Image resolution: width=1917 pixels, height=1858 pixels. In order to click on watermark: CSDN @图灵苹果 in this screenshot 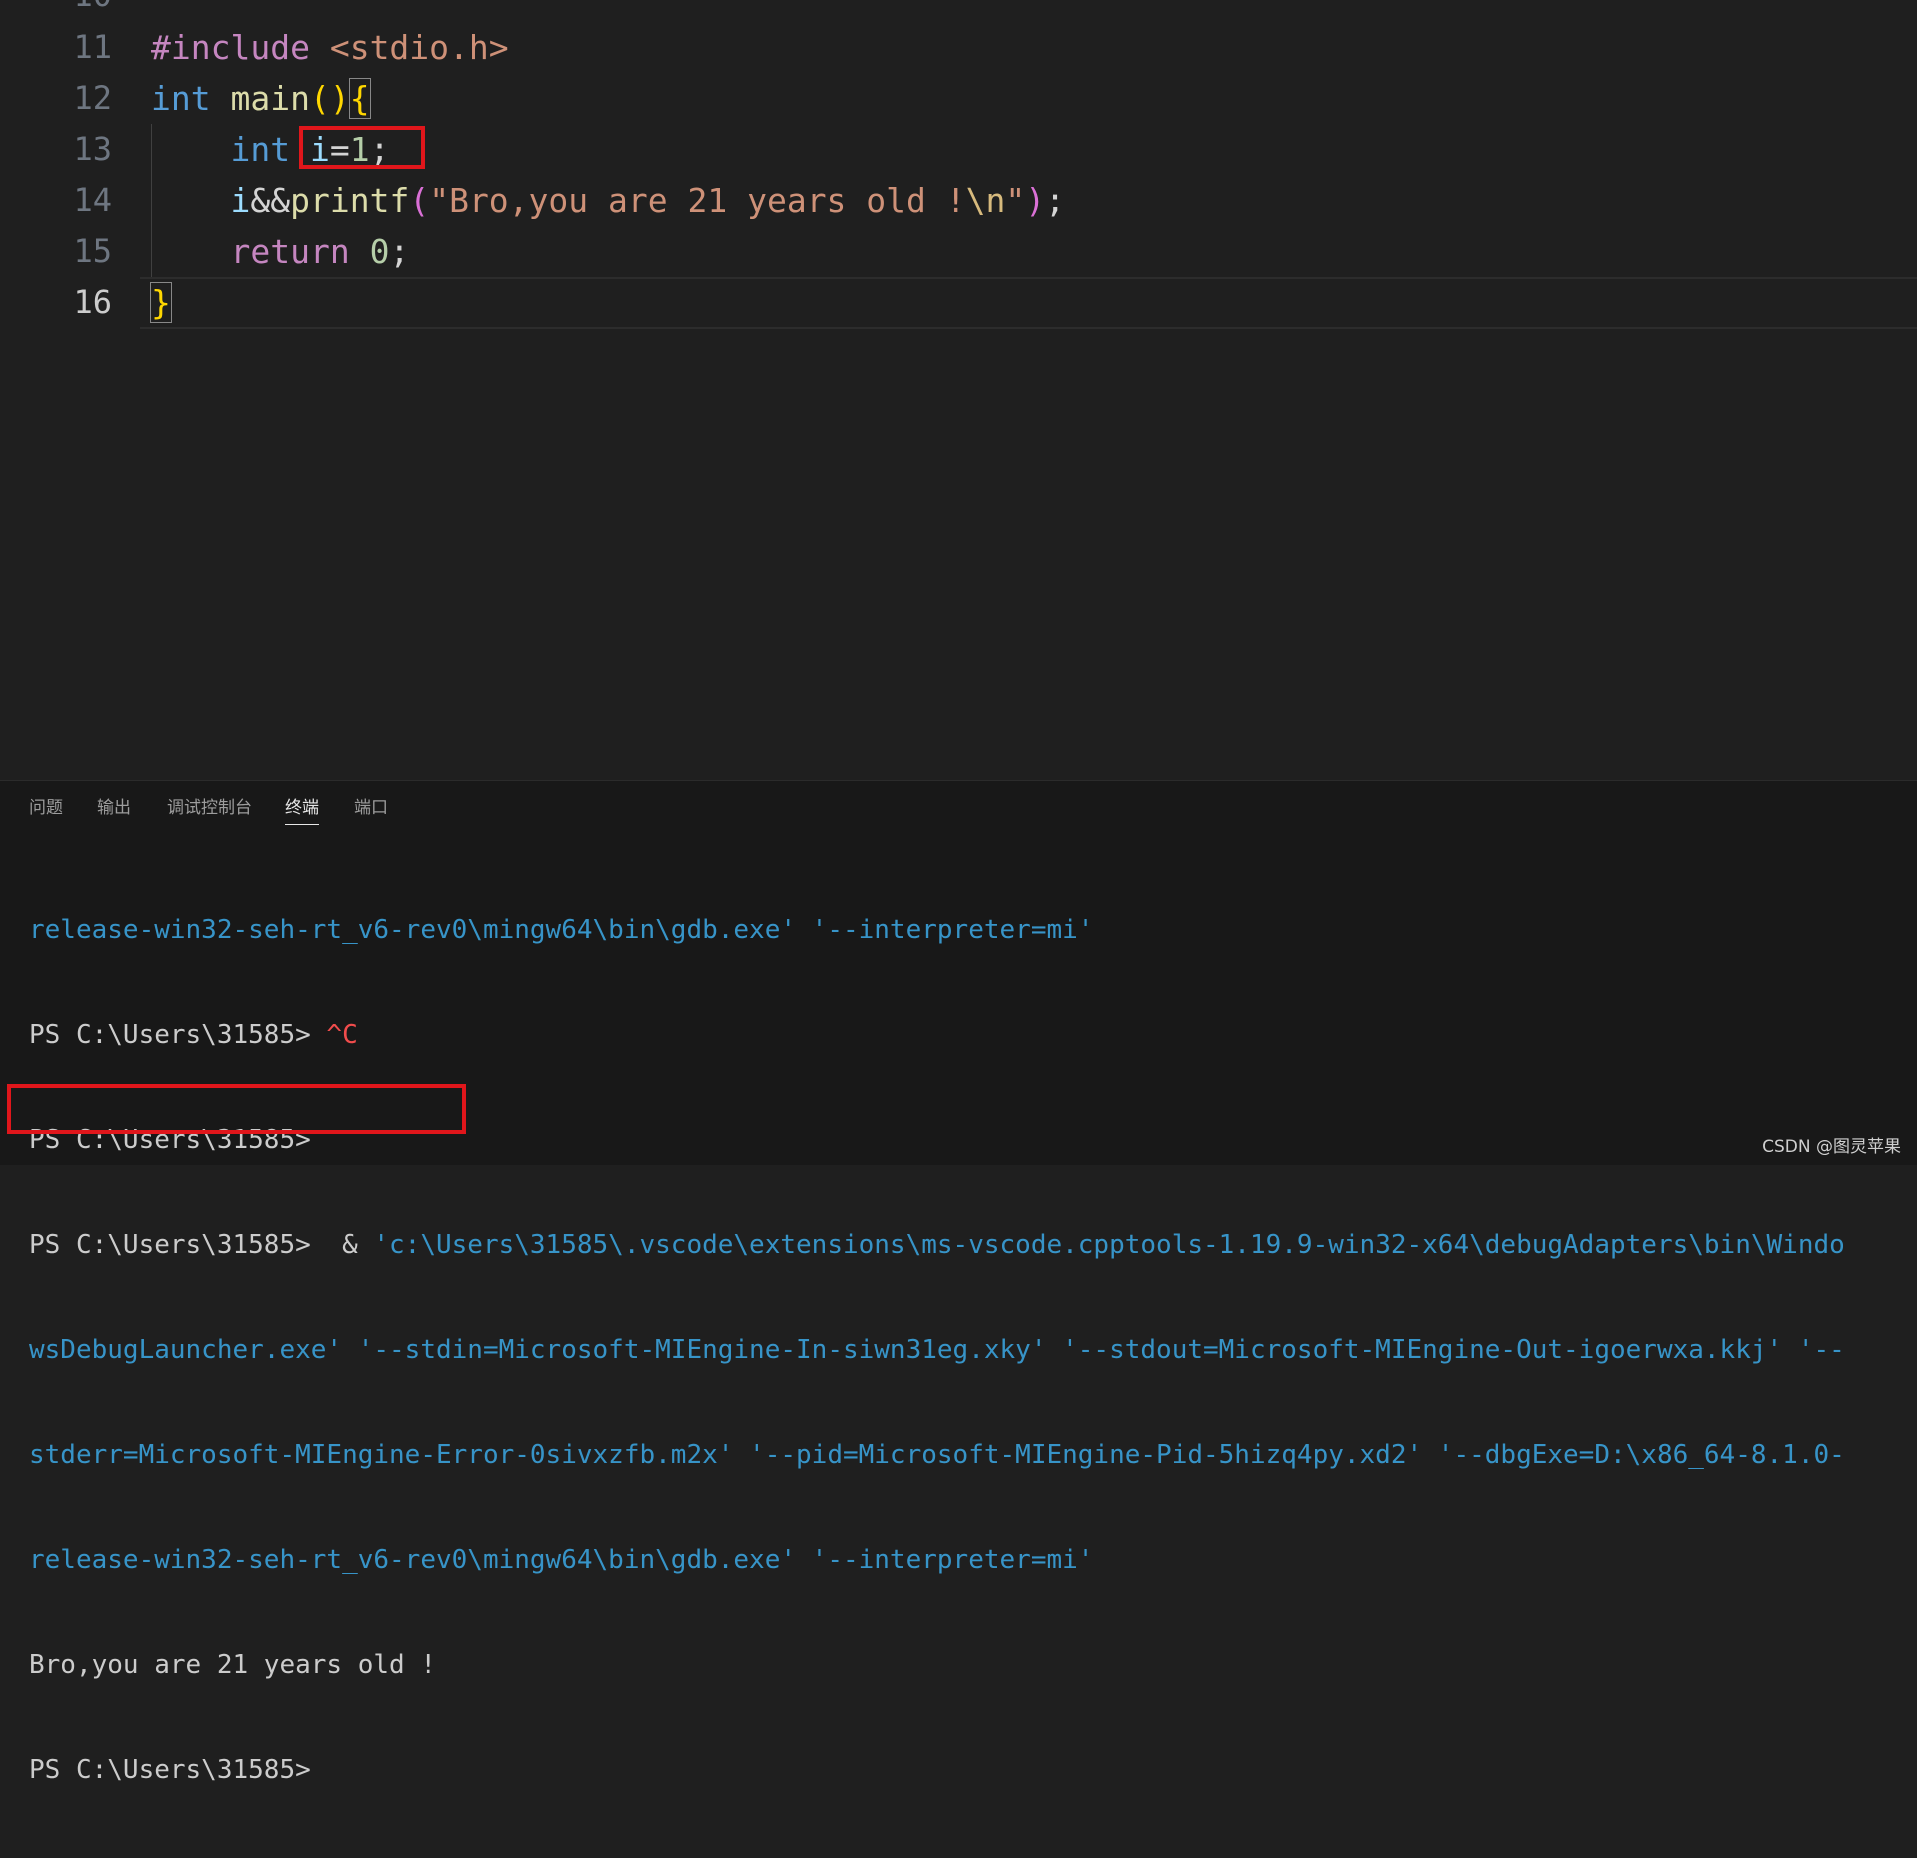, I will do `click(1831, 1147)`.